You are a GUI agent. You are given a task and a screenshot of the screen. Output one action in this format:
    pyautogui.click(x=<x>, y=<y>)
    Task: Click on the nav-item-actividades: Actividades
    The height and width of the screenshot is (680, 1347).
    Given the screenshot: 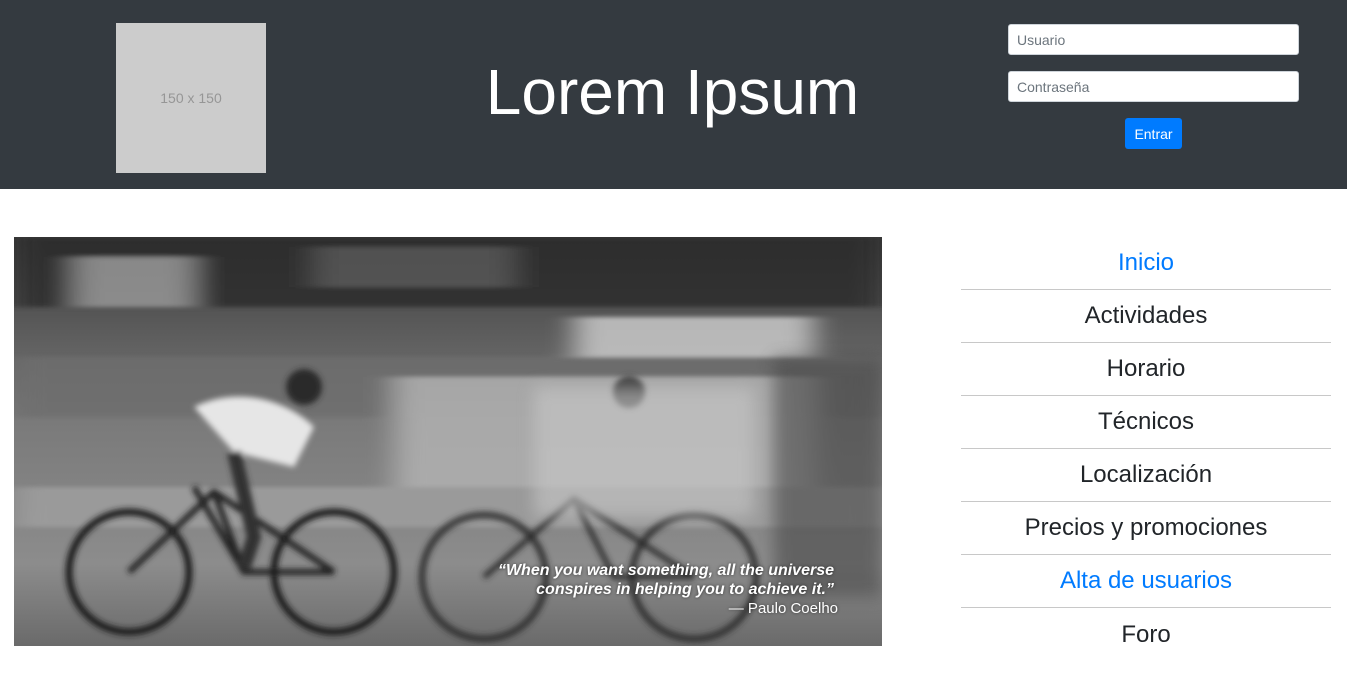 What is the action you would take?
    pyautogui.click(x=1146, y=316)
    